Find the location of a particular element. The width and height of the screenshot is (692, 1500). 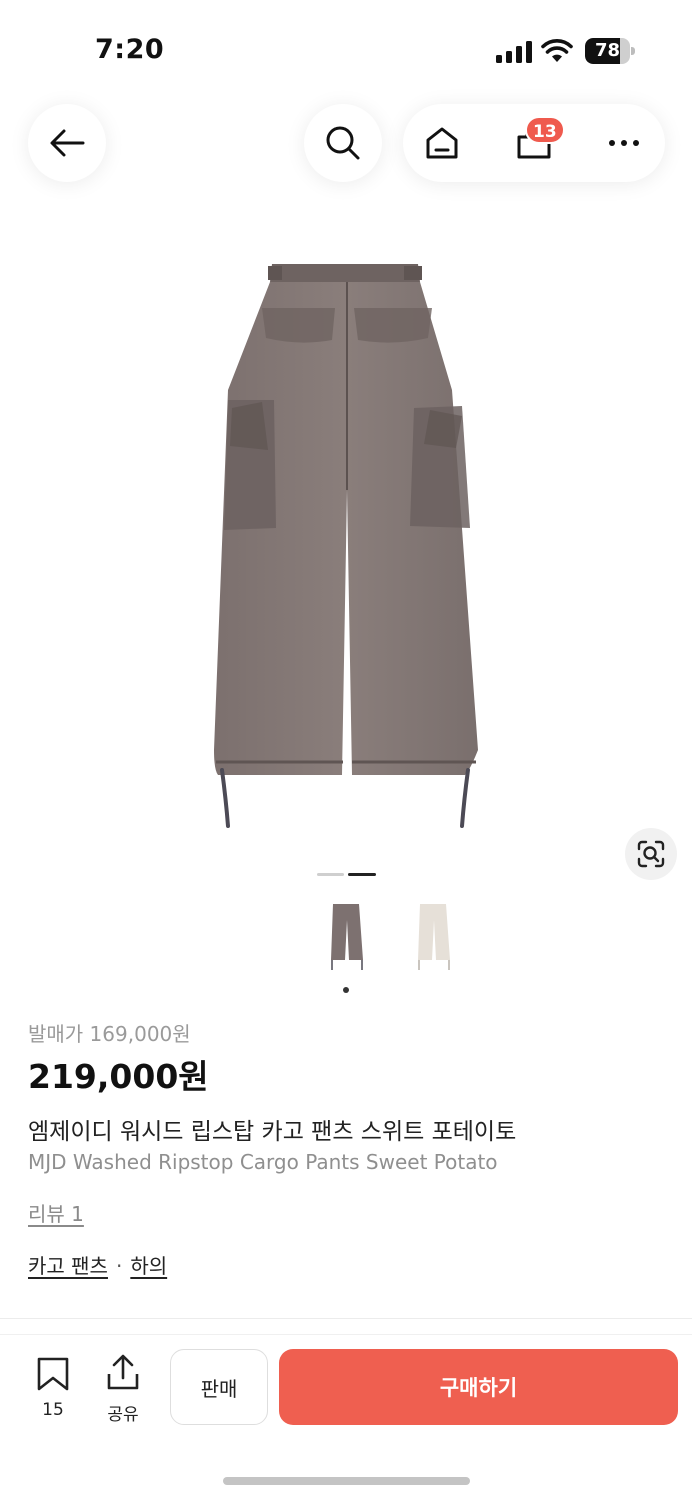

cellular-signal-icon is located at coordinates (514, 52).